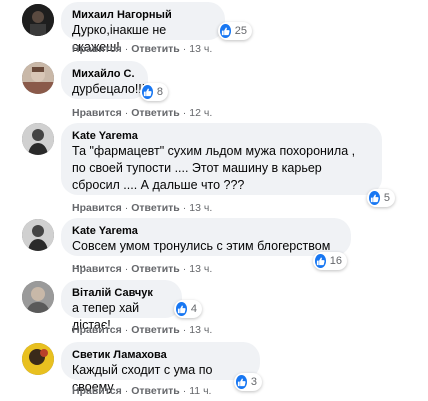 Image resolution: width=428 pixels, height=401 pixels. Describe the element at coordinates (386, 198) in the screenshot. I see `like-count: 5` at that location.